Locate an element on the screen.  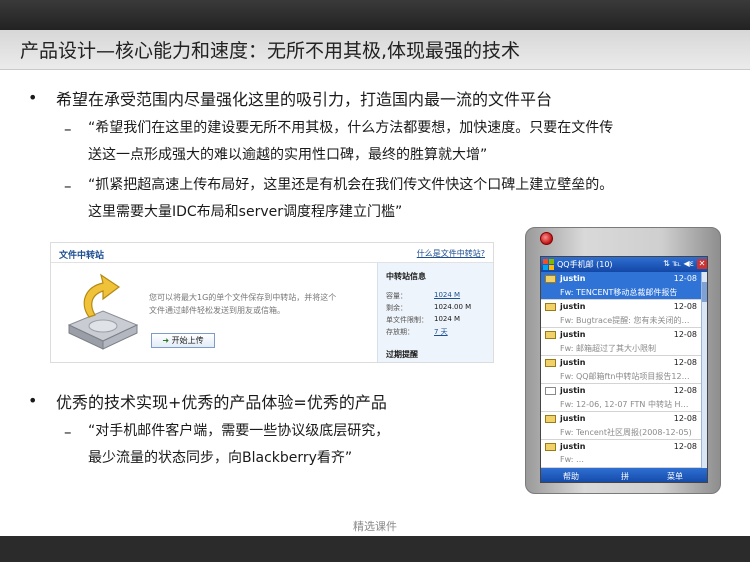
mail-subject: Fw: Tencent社区周报(2008-12-05) is located at coordinates (626, 432).